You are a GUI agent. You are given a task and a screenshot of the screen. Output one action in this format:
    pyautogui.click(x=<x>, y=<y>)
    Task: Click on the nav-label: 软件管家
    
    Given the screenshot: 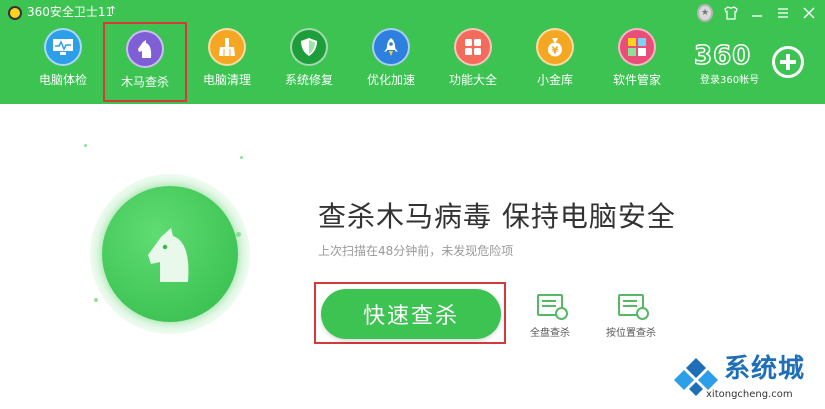 What is the action you would take?
    pyautogui.click(x=636, y=80)
    